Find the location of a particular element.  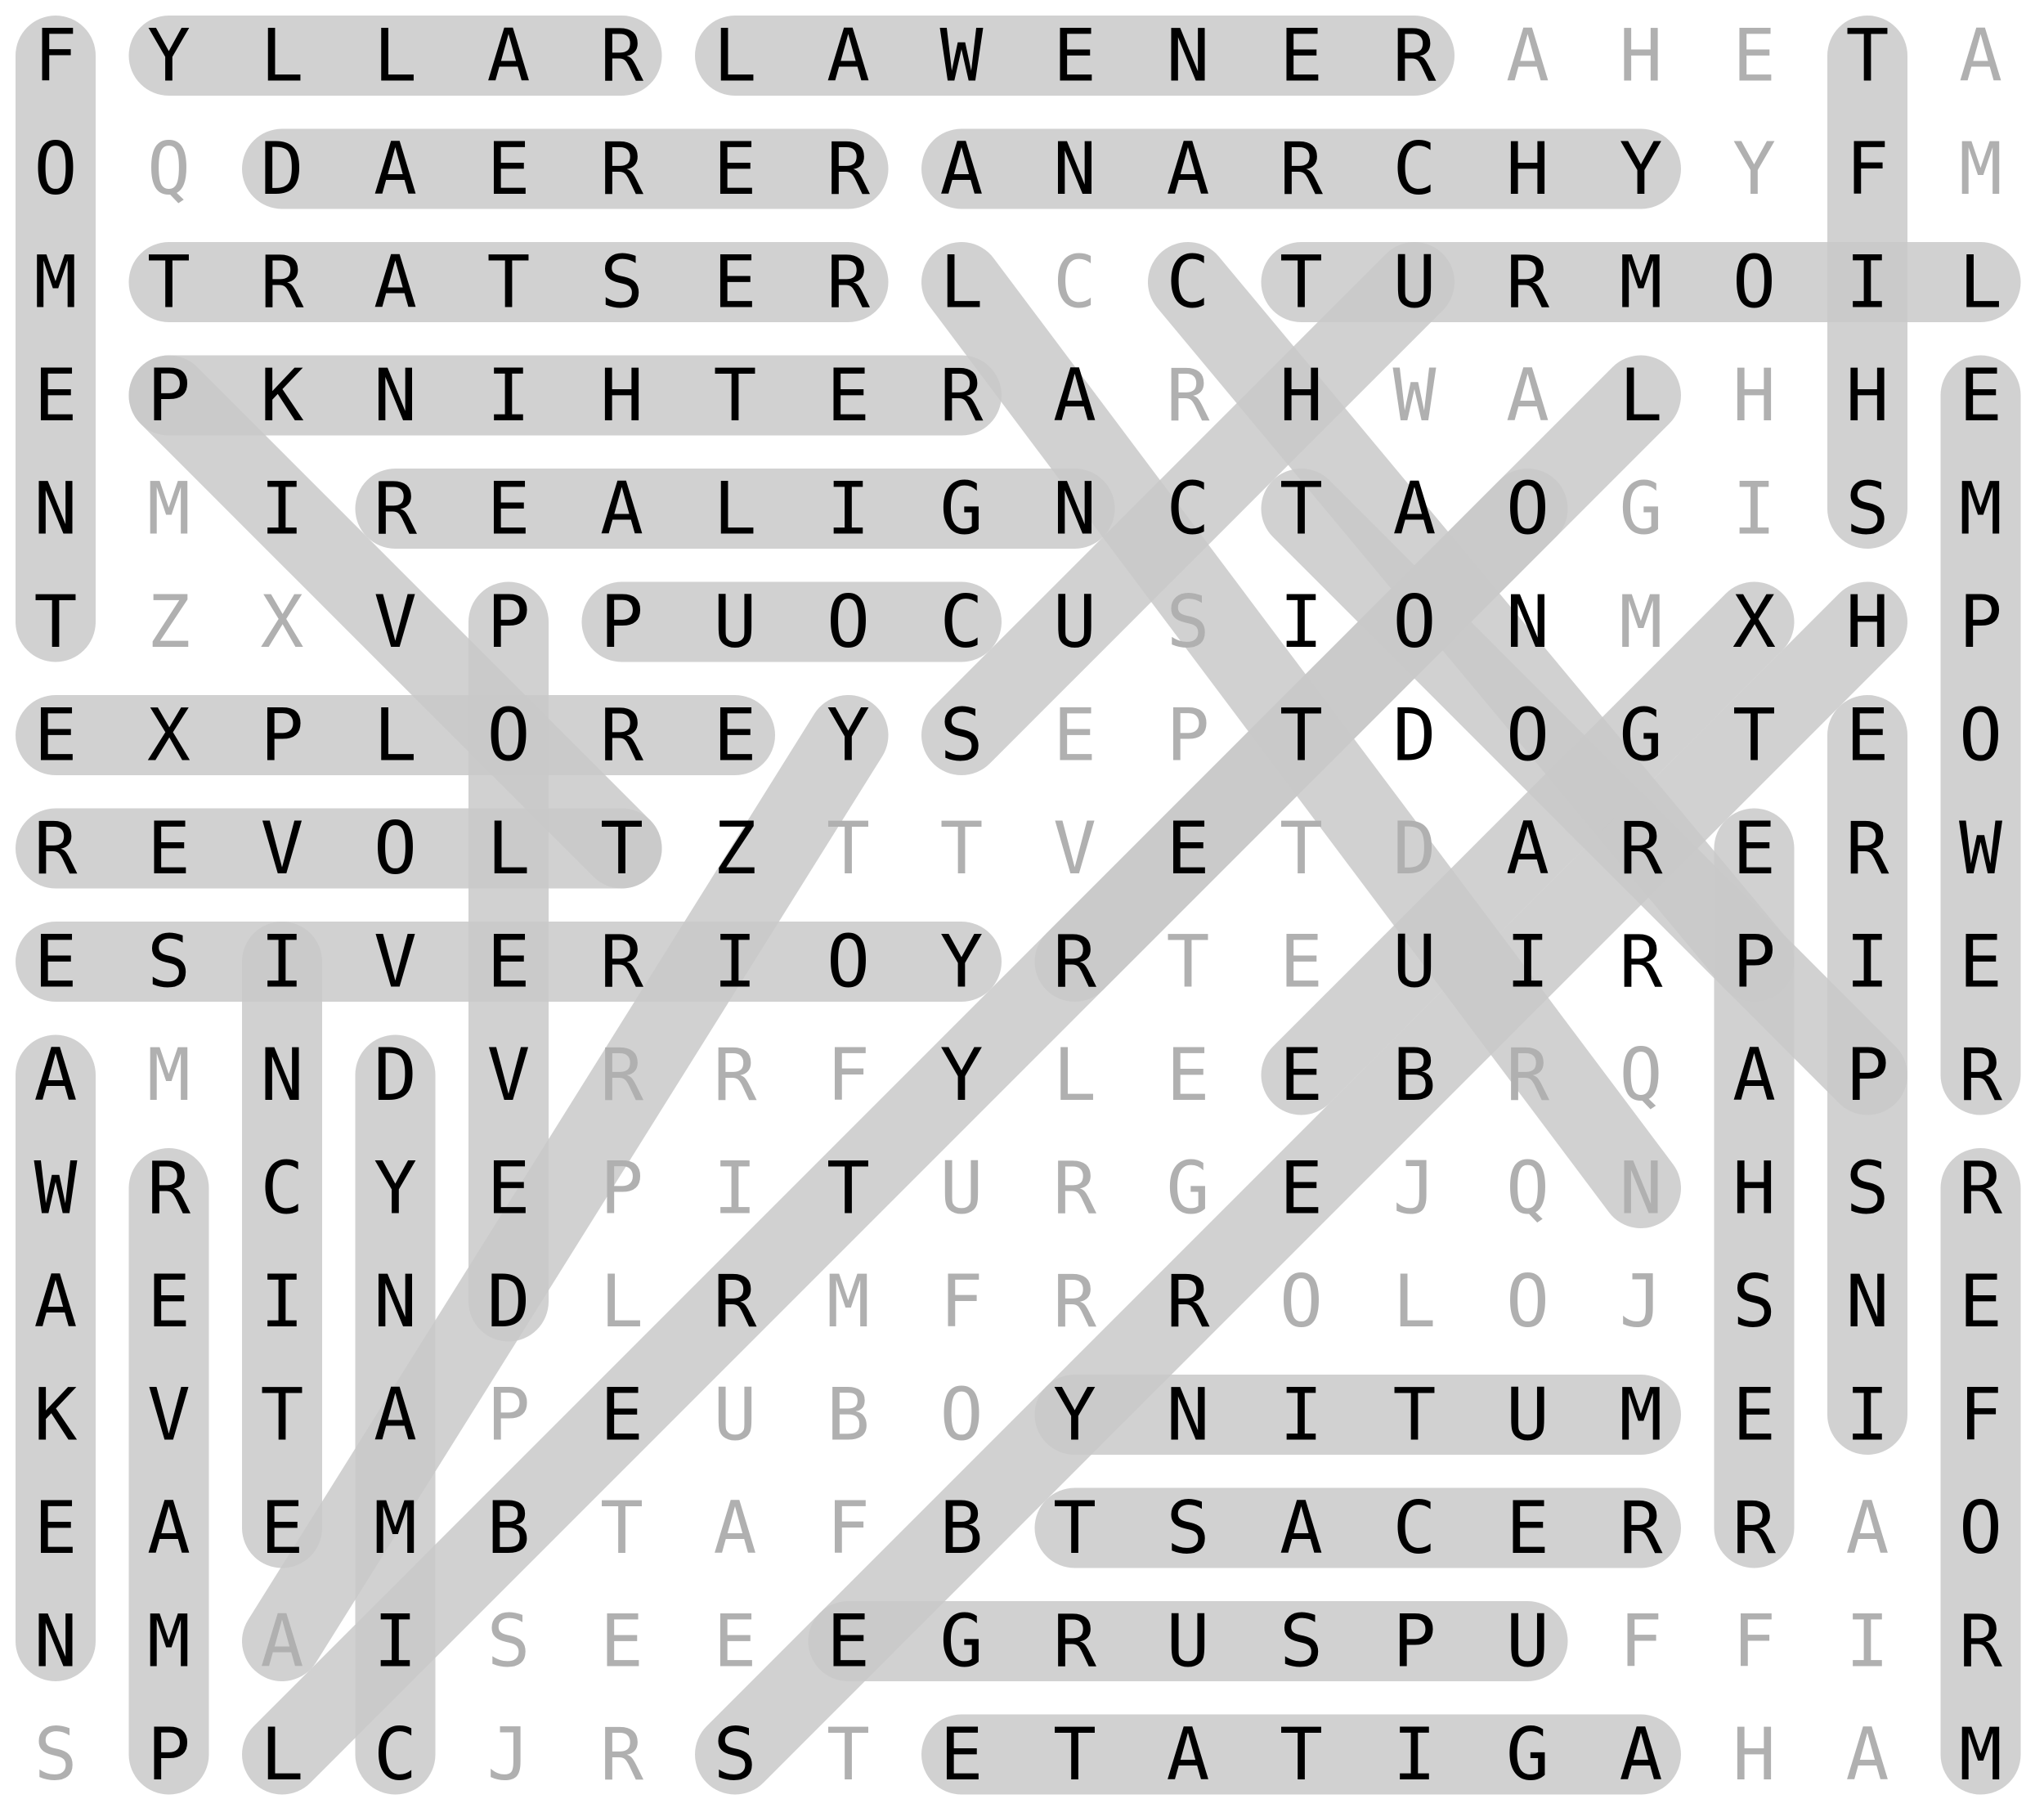

grid-letter-r15-c18: R is located at coordinates (1980, 1641).